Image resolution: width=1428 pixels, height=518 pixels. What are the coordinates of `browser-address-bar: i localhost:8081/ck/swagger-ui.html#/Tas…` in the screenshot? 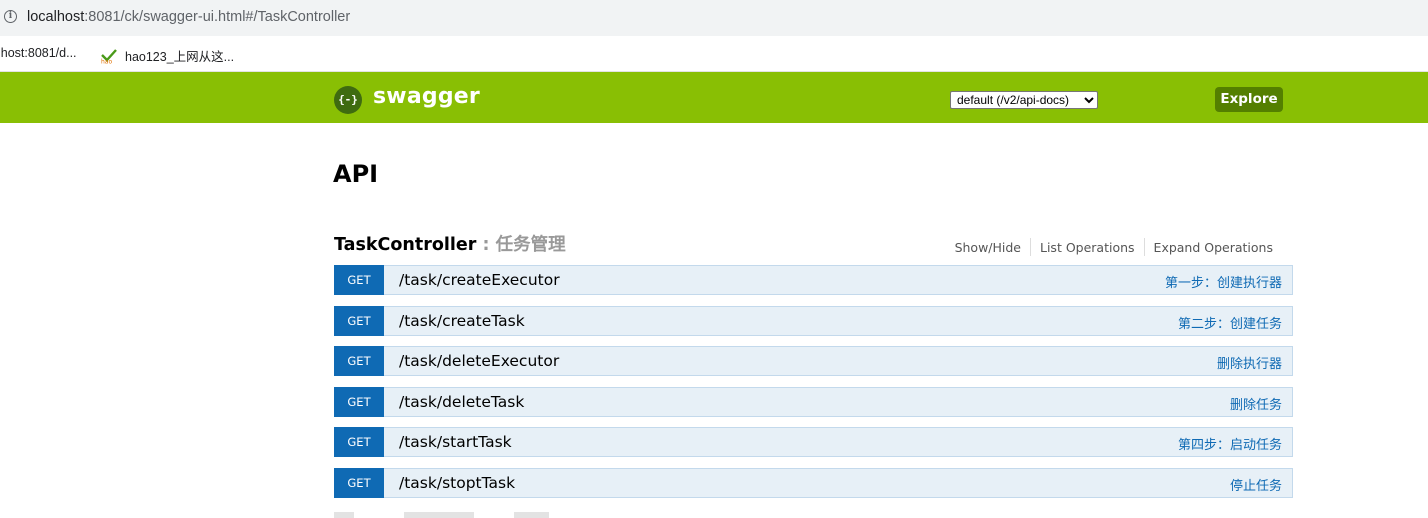 It's located at (714, 18).